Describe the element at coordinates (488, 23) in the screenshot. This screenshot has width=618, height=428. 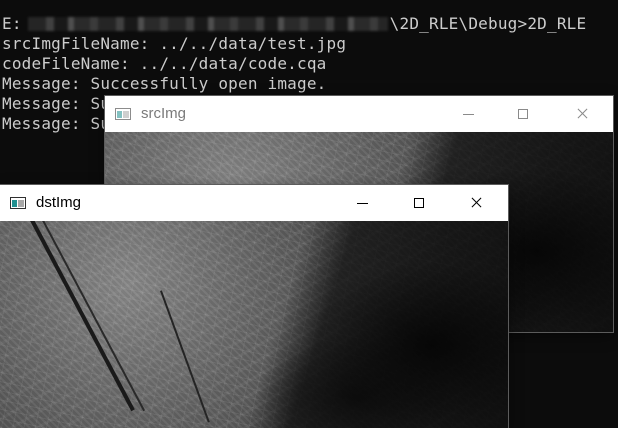
I see `command-suffix: \2D_RLE\Debug>2D_RLE` at that location.